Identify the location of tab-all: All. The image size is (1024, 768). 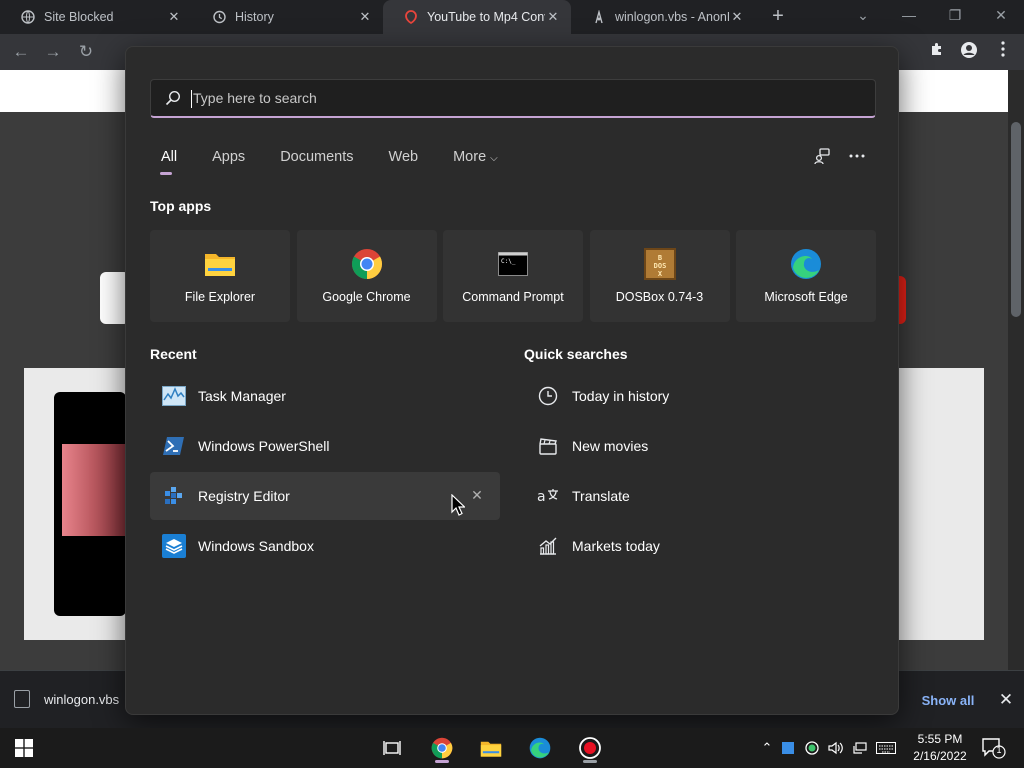
(169, 162).